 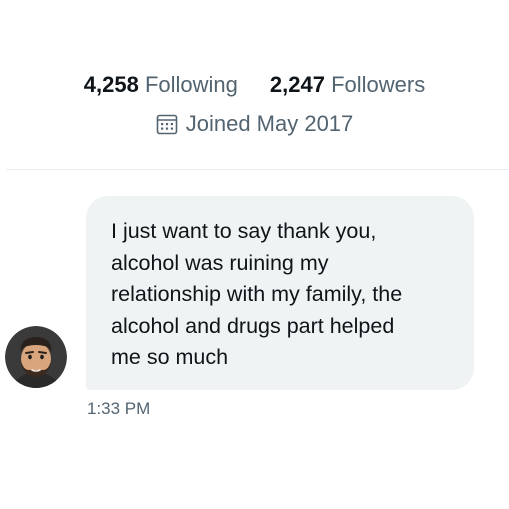 What do you see at coordinates (244, 231) in the screenshot?
I see `message-line: I just want to say thank you,` at bounding box center [244, 231].